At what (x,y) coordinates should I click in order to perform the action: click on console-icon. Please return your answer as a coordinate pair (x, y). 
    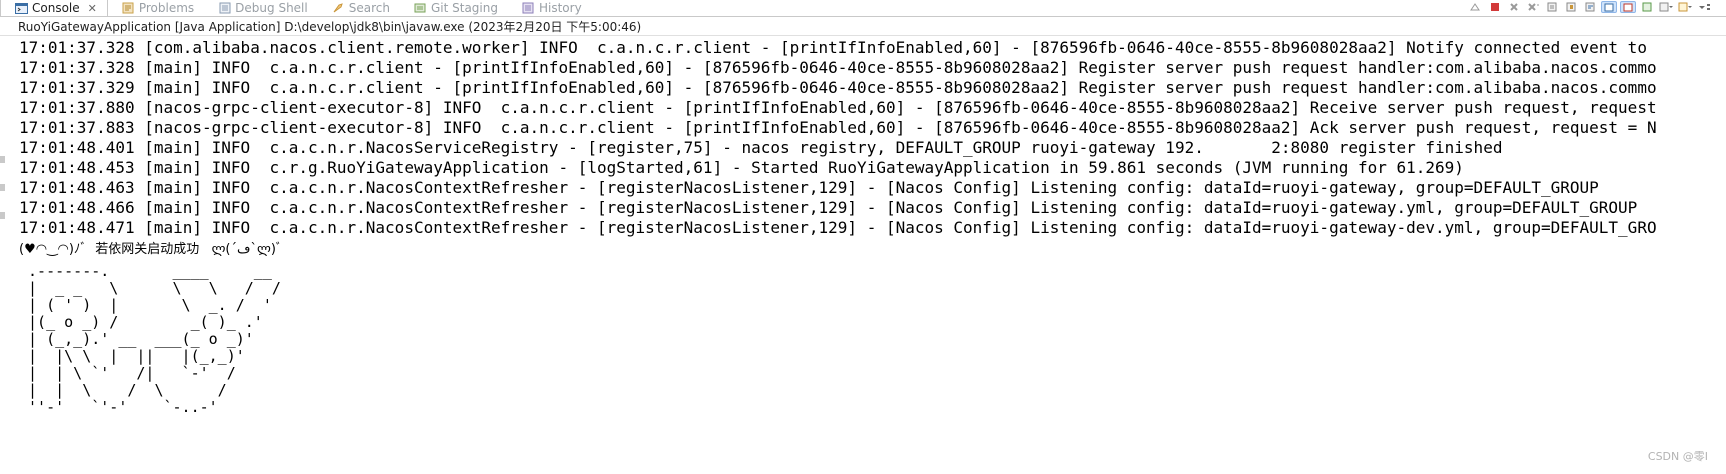
    Looking at the image, I should click on (21, 8).